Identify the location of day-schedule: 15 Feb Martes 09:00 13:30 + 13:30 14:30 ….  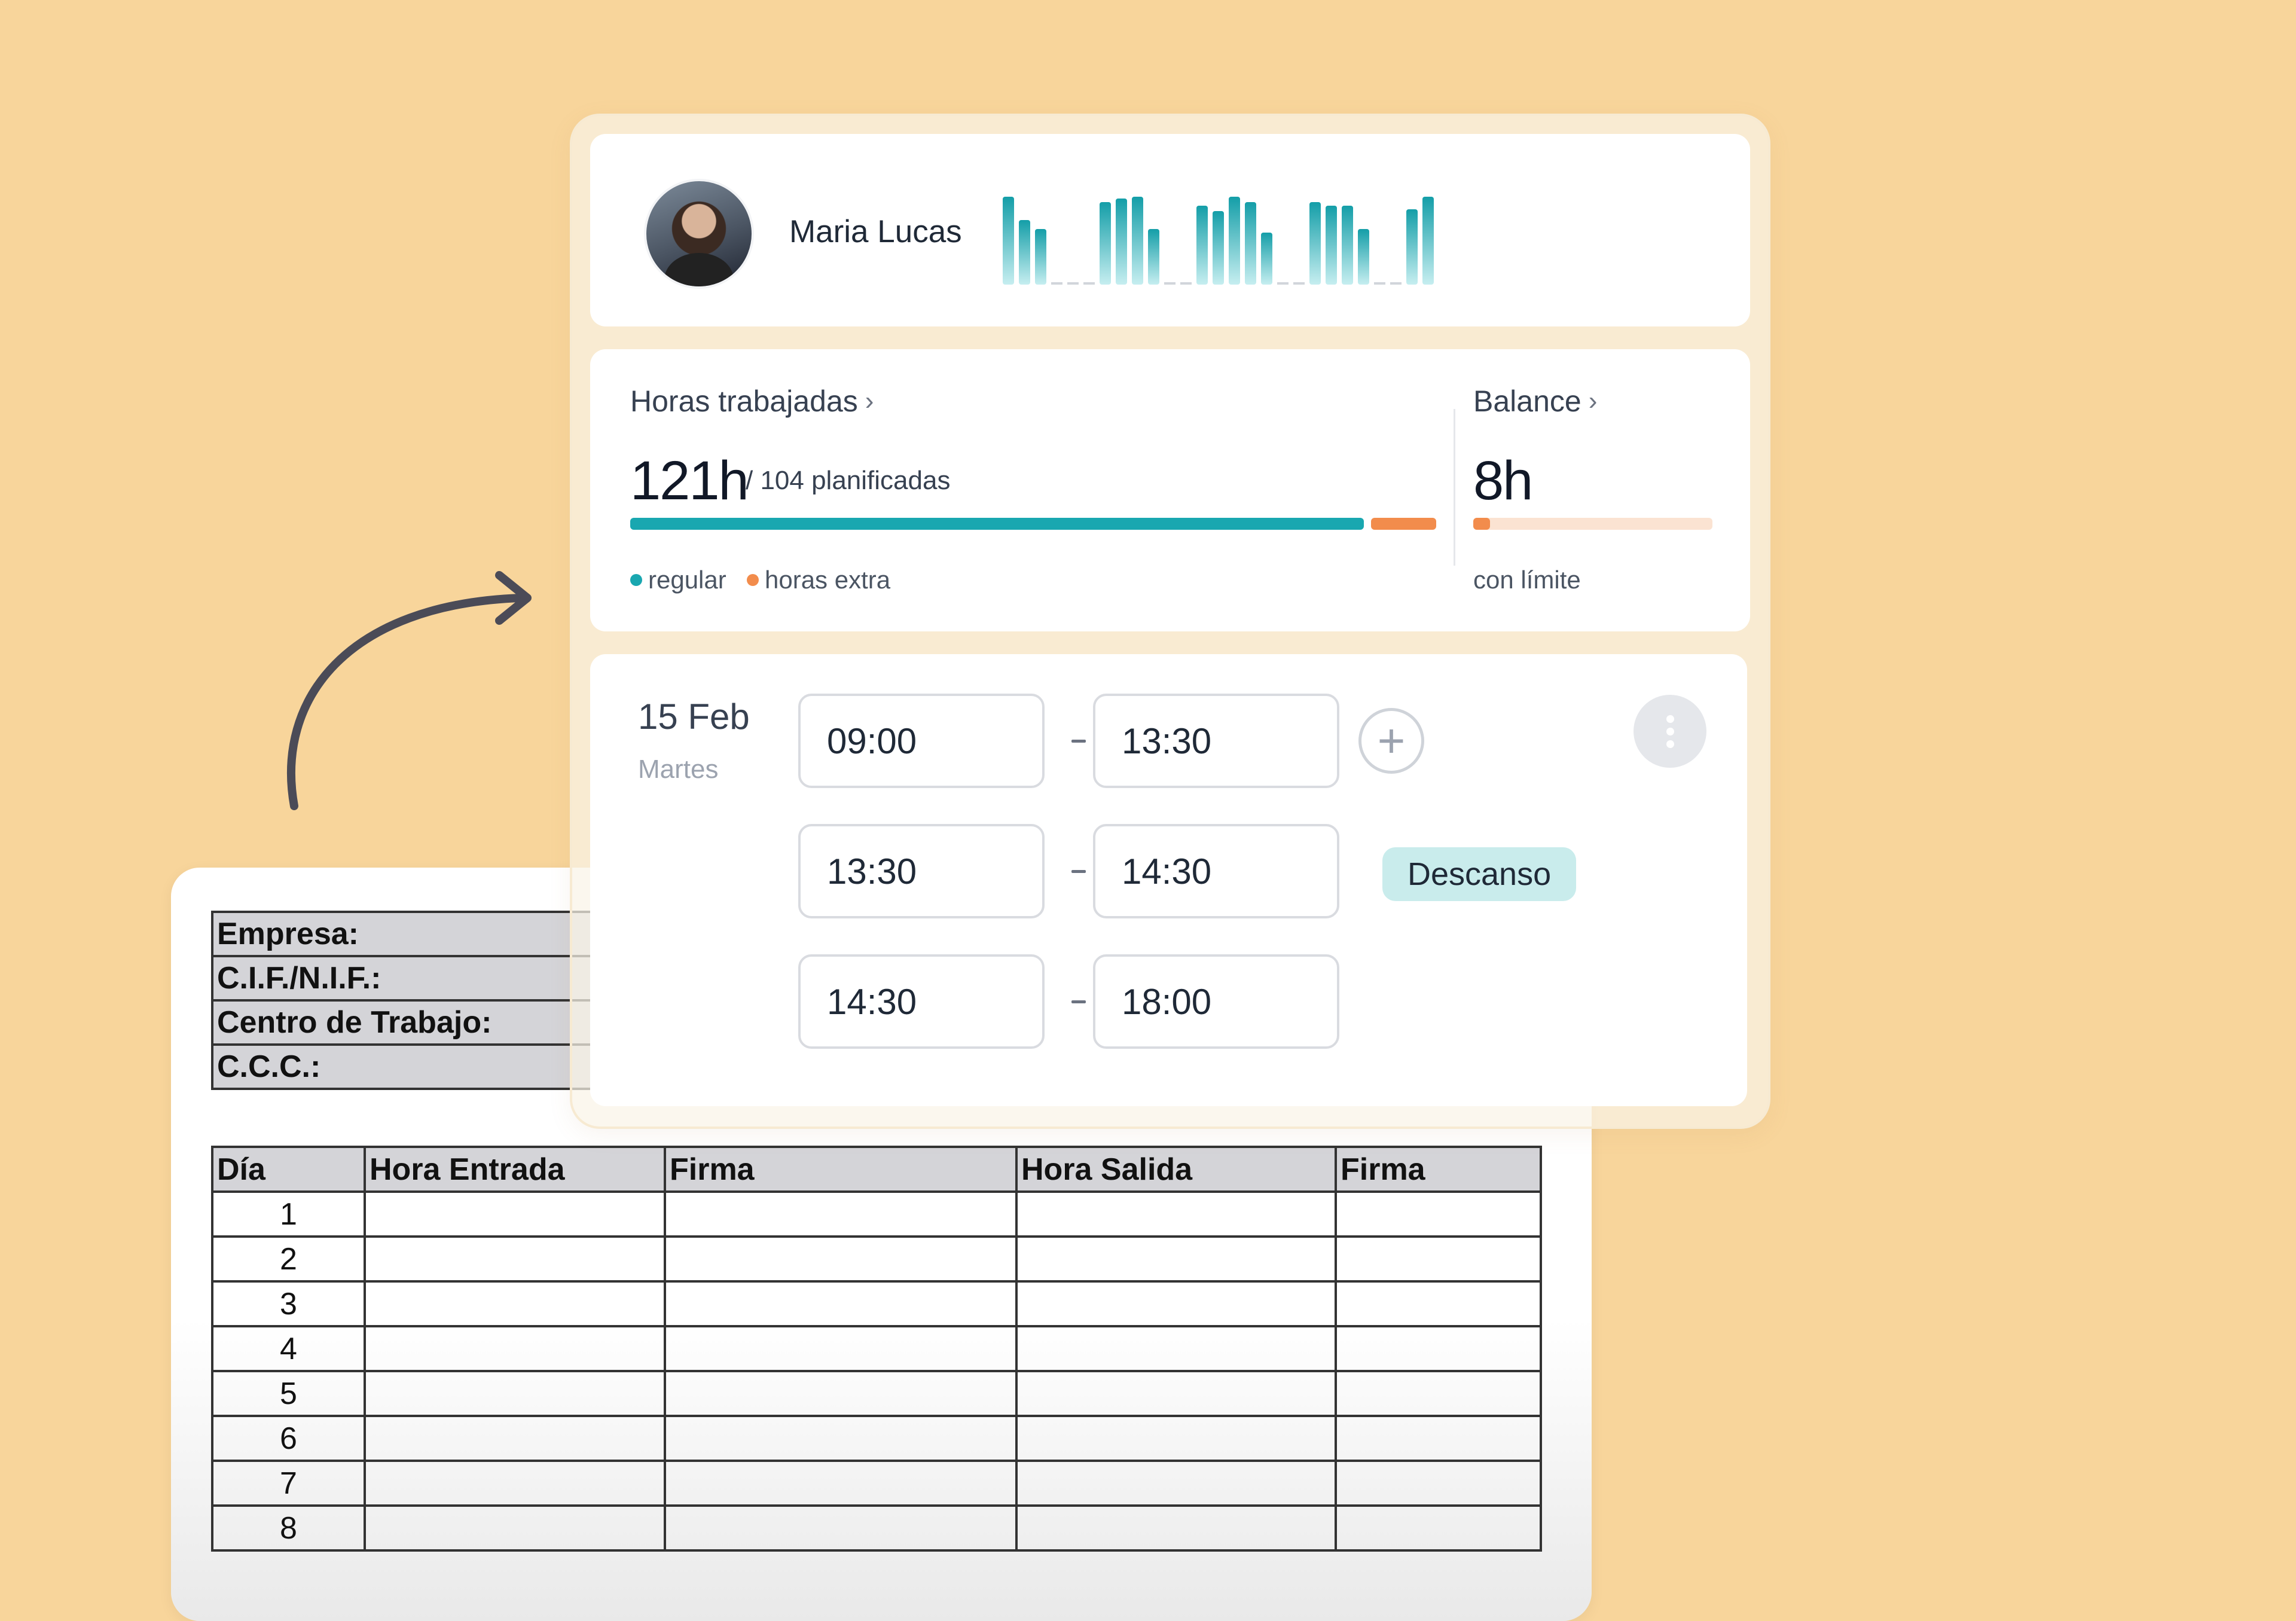
(1168, 880).